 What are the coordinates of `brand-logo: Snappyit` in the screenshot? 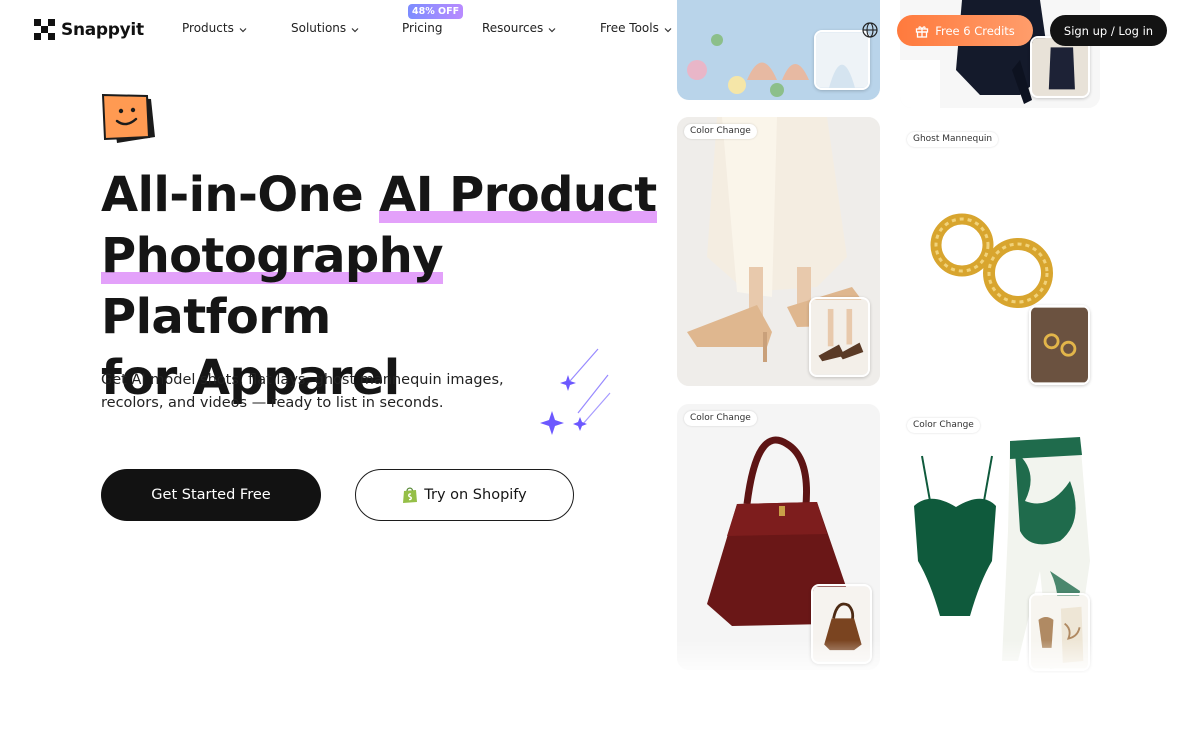 It's located at (89, 29).